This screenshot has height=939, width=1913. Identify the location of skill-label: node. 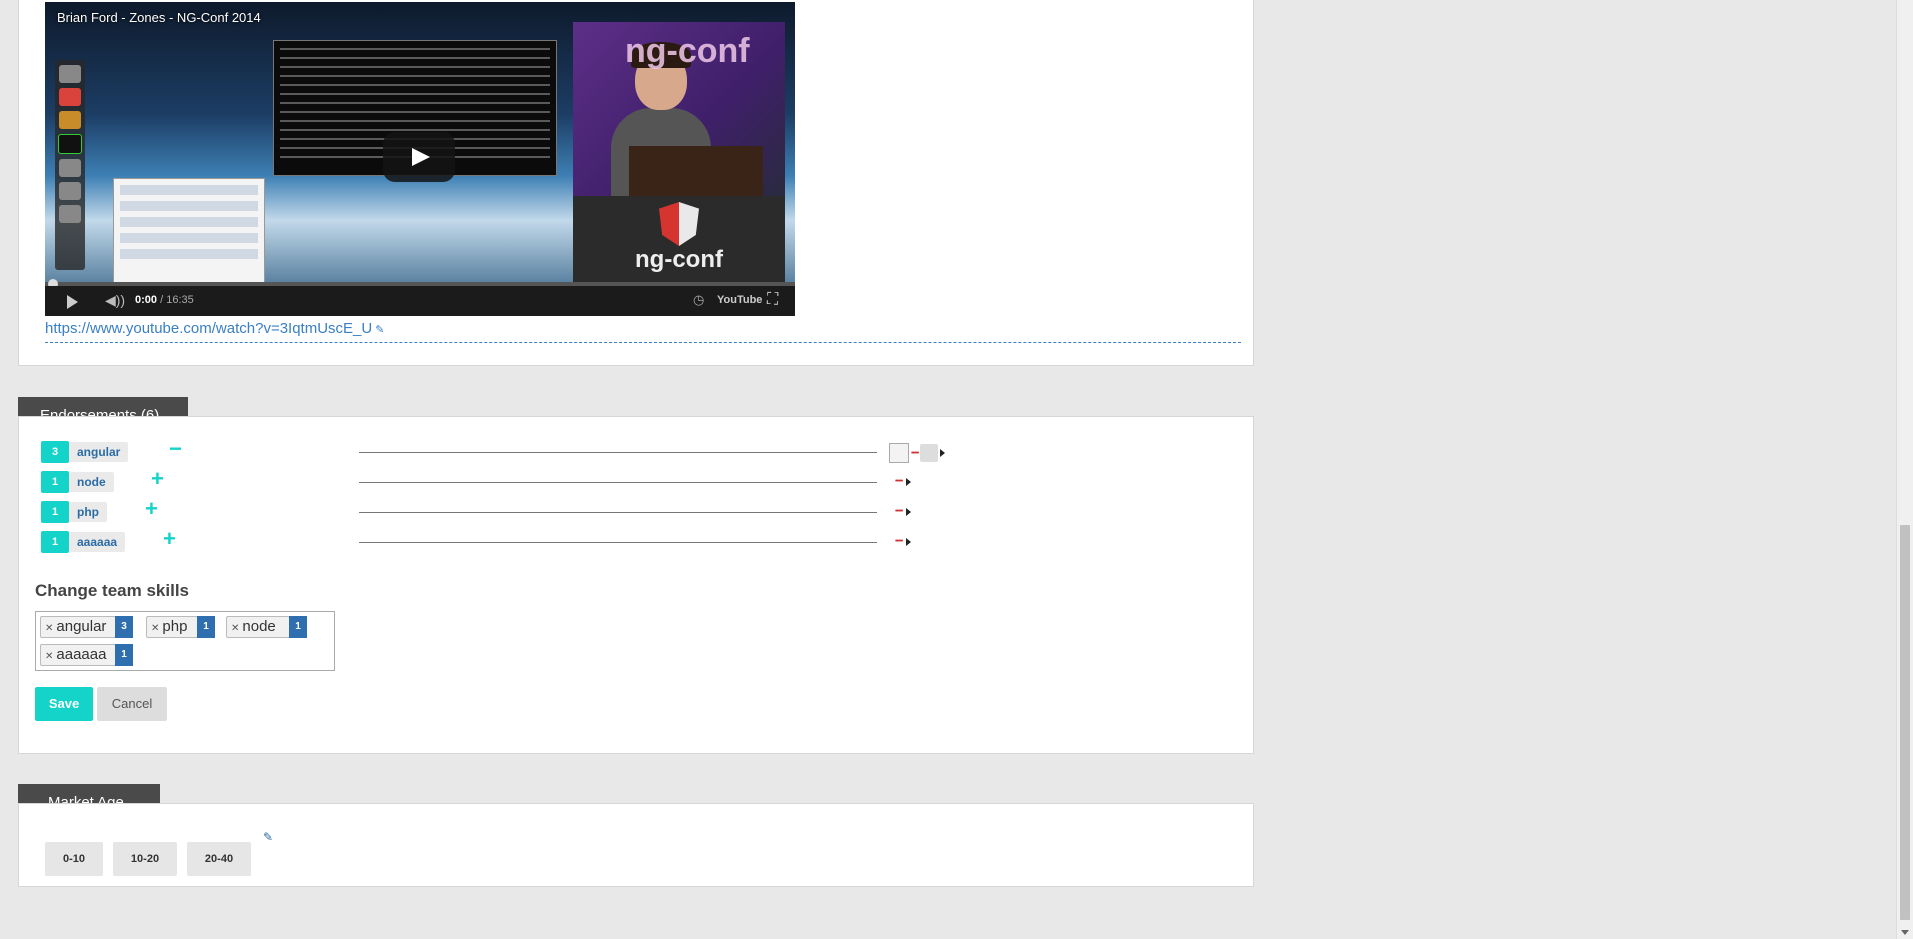
(91, 482).